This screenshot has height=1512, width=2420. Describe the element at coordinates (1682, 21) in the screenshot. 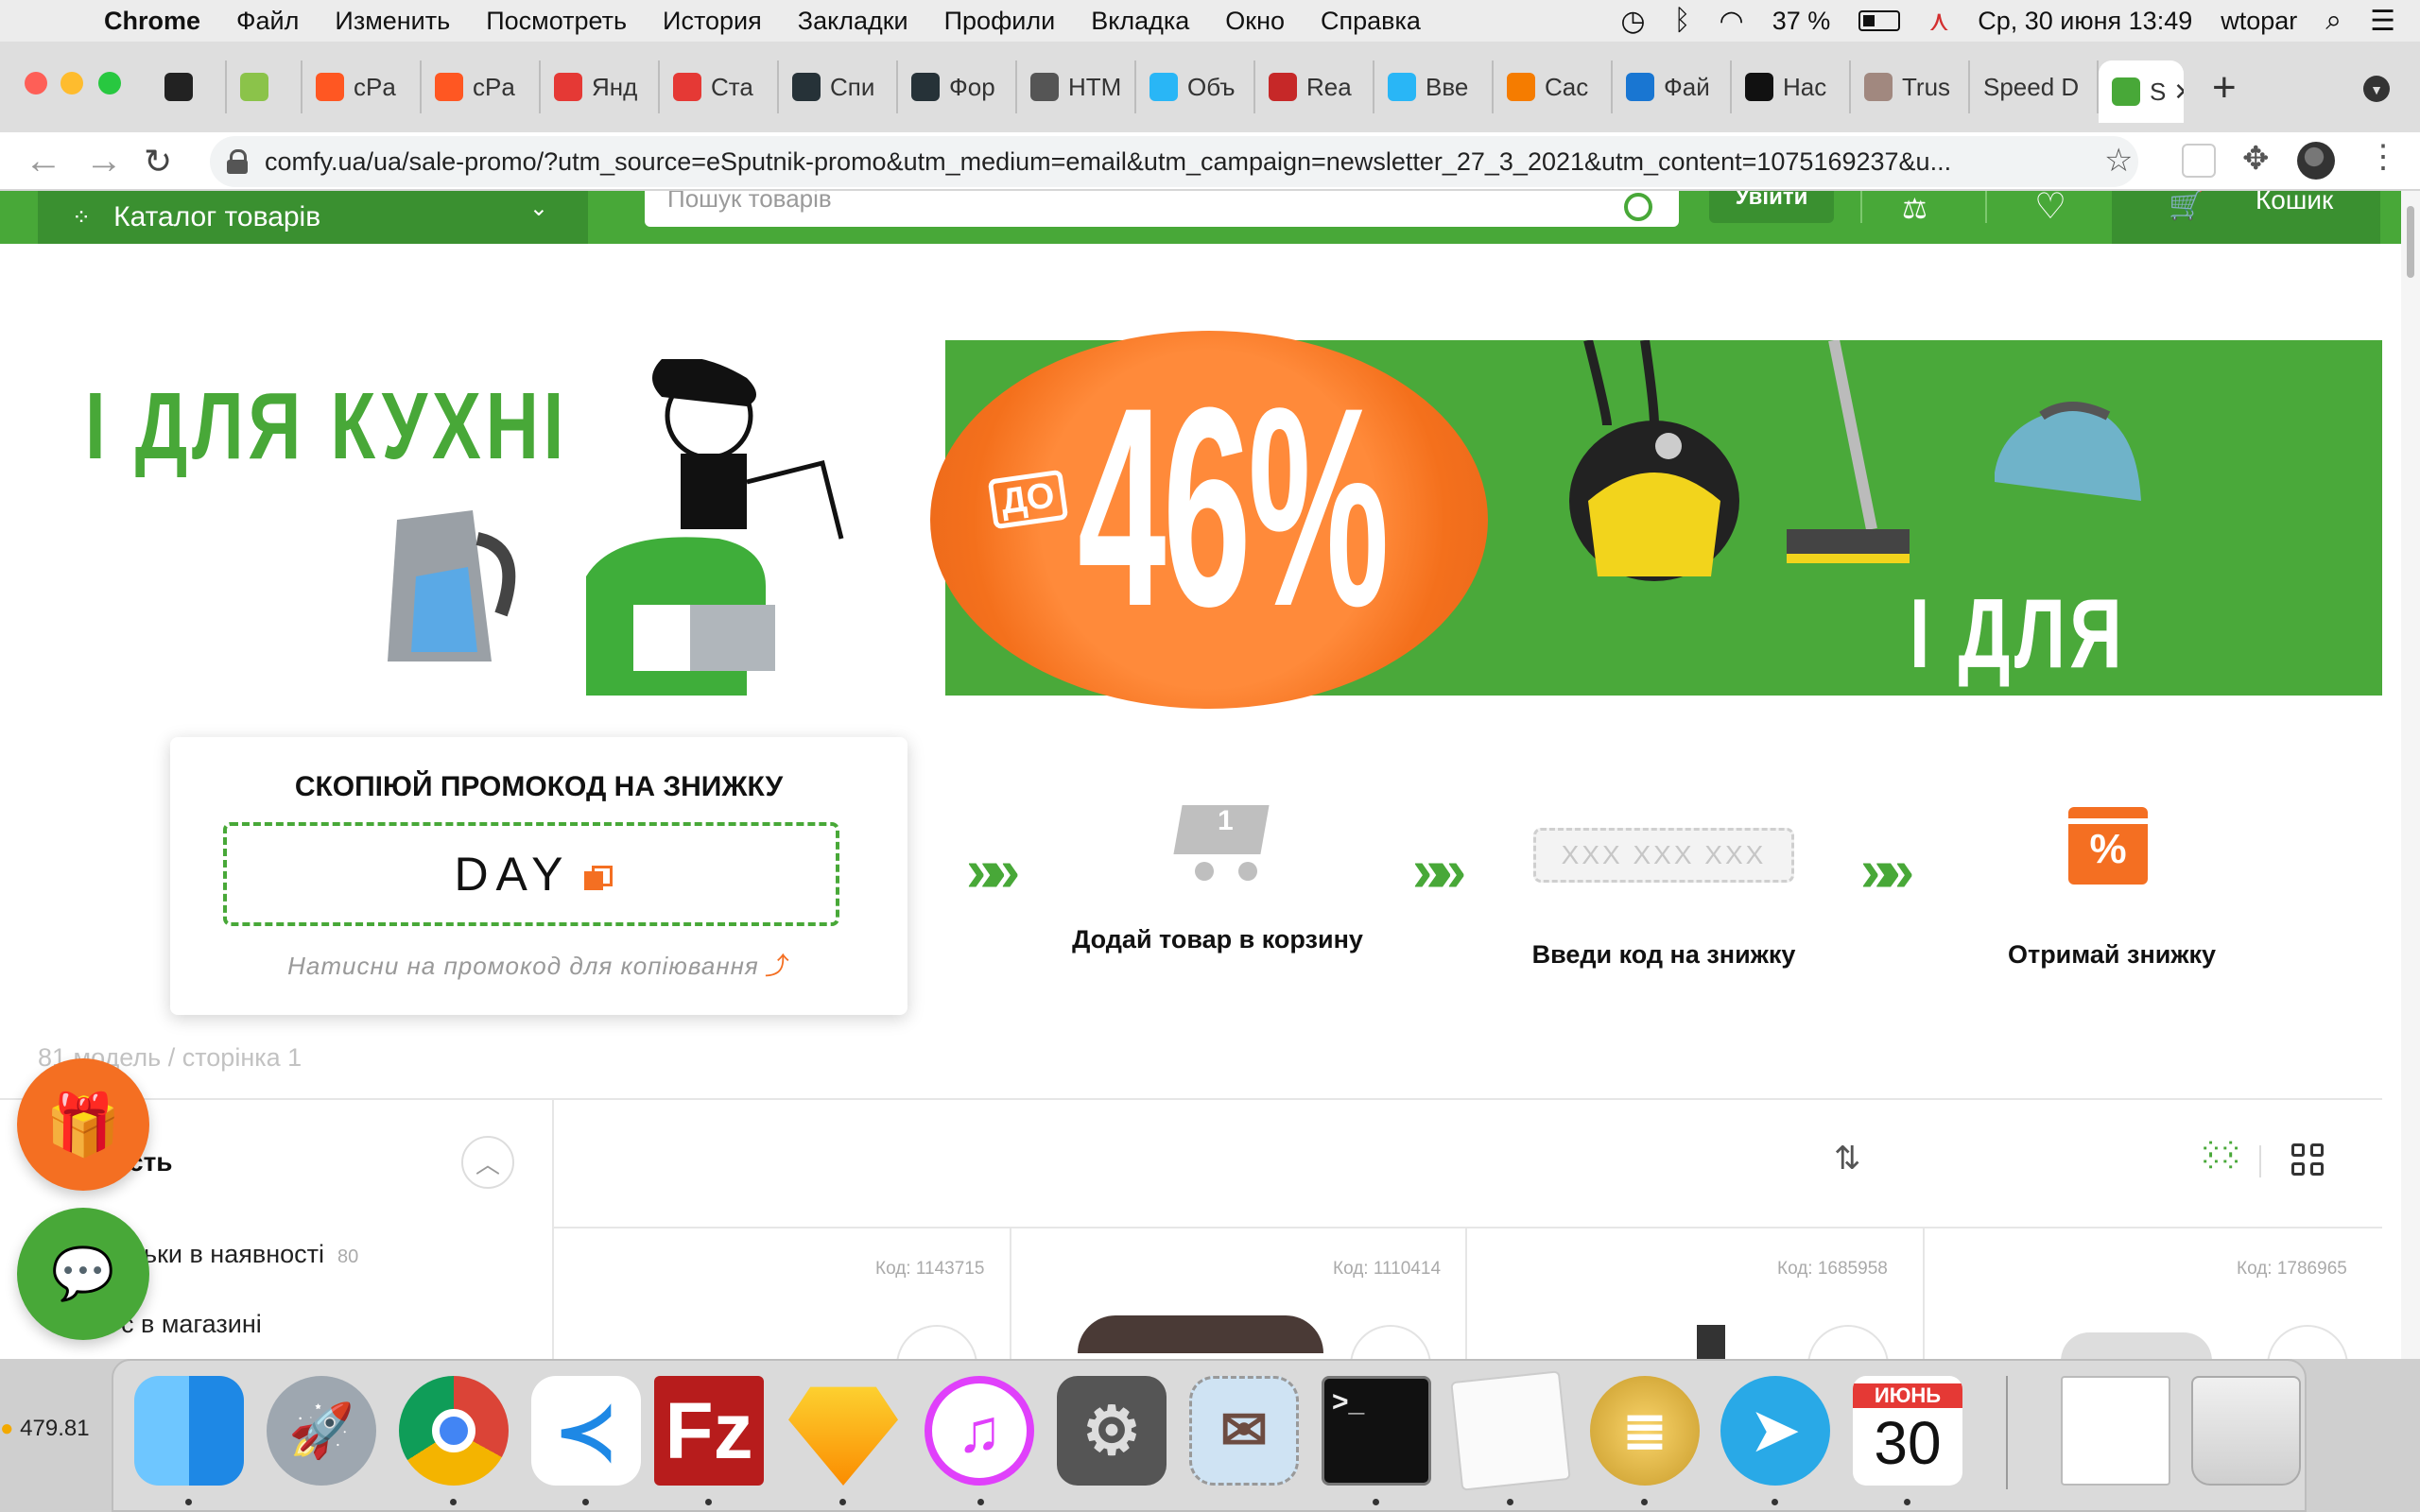

I see `bluetooth-icon: ᛒ` at that location.